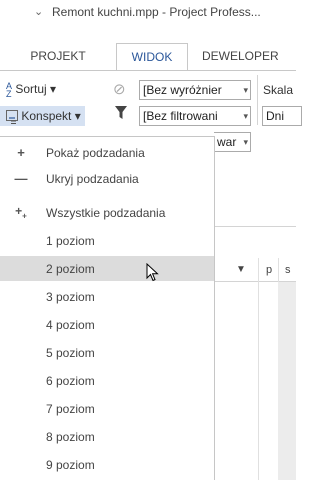  Describe the element at coordinates (107, 240) in the screenshot. I see `menu-item-level-1: 1 poziom` at that location.